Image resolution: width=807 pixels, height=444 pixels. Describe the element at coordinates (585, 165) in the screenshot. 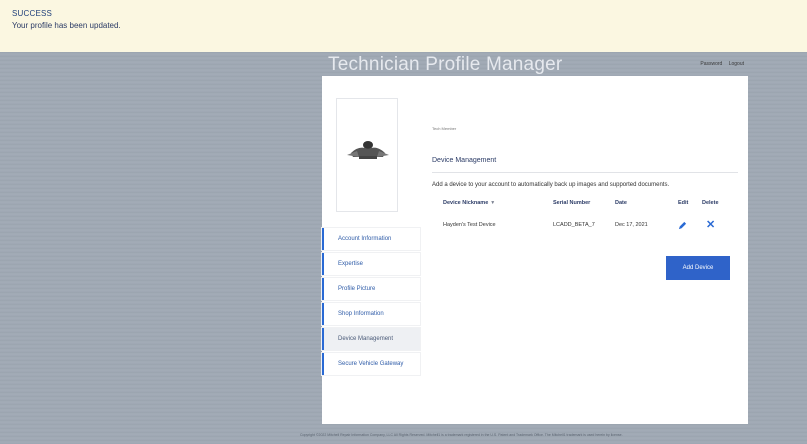

I see `section-heading: Device Management` at that location.